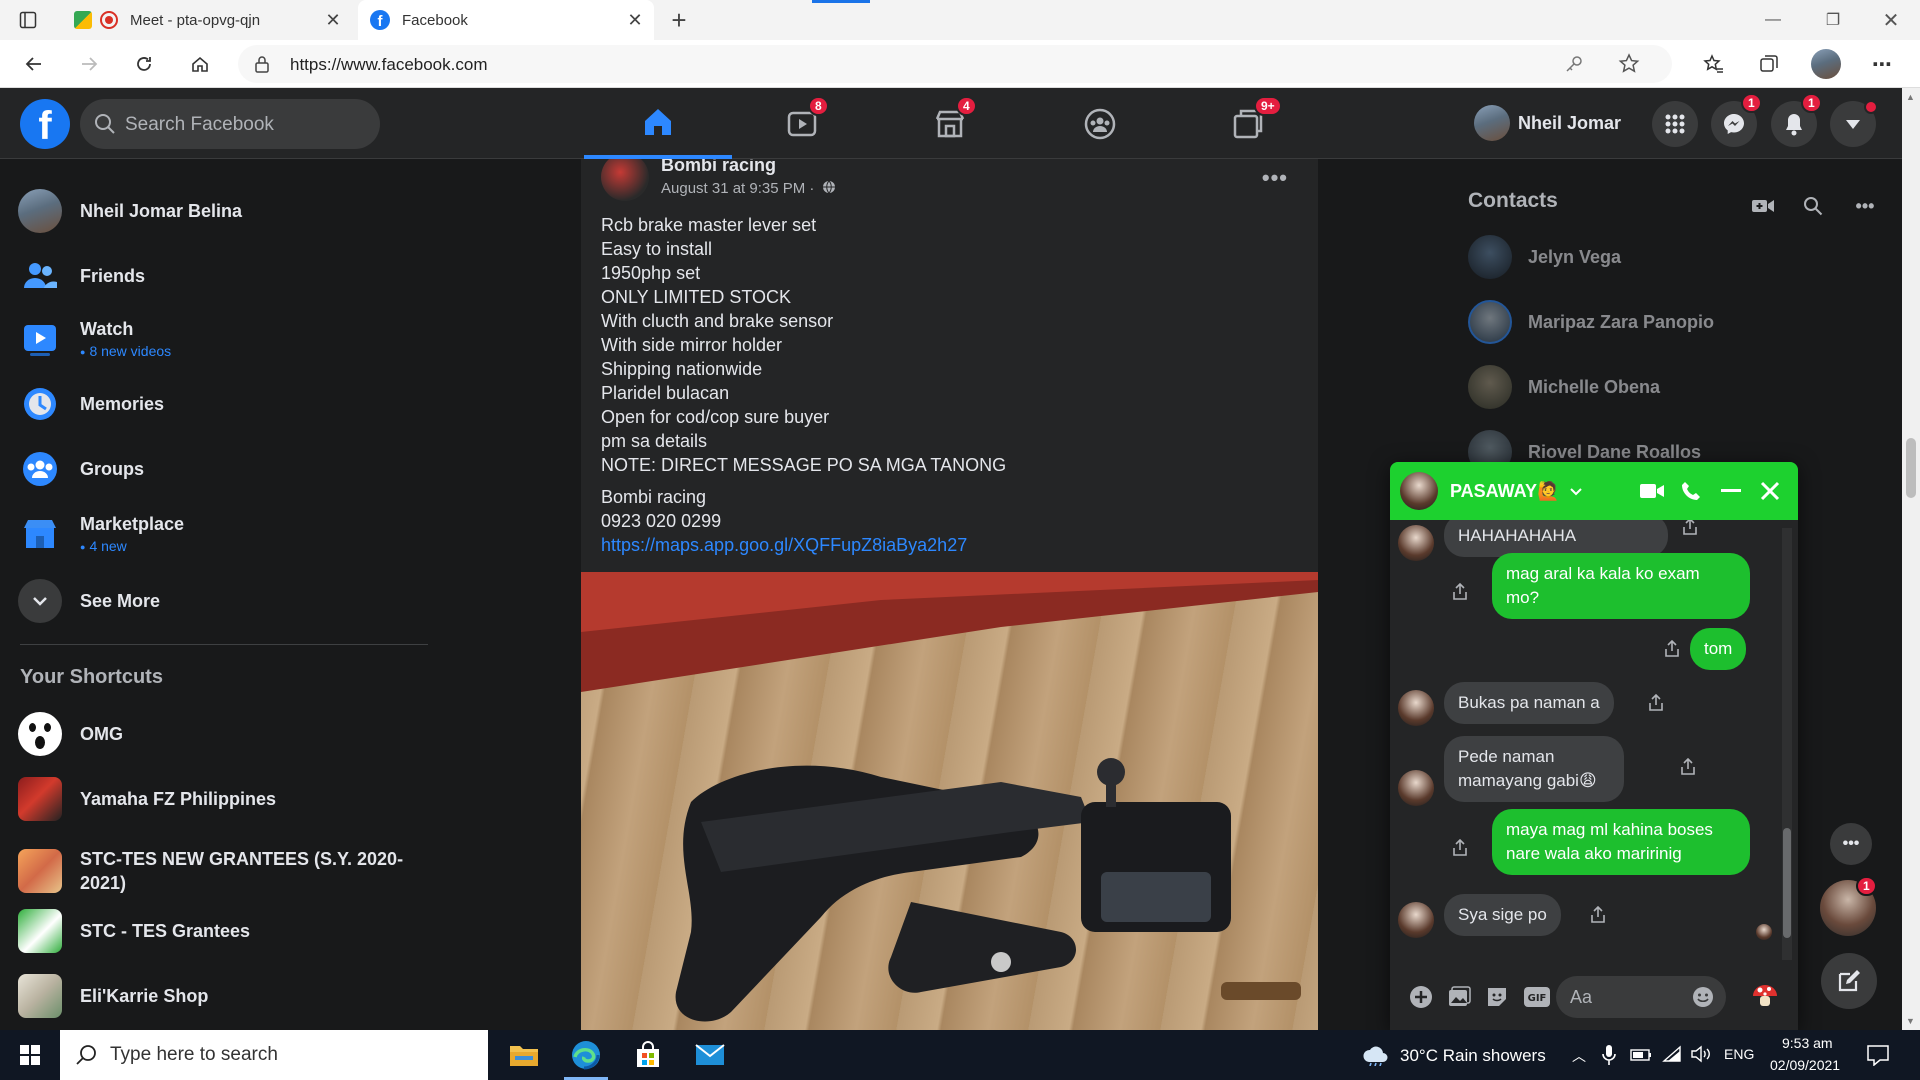  What do you see at coordinates (1731, 491) in the screenshot?
I see `minimize-chat-icon` at bounding box center [1731, 491].